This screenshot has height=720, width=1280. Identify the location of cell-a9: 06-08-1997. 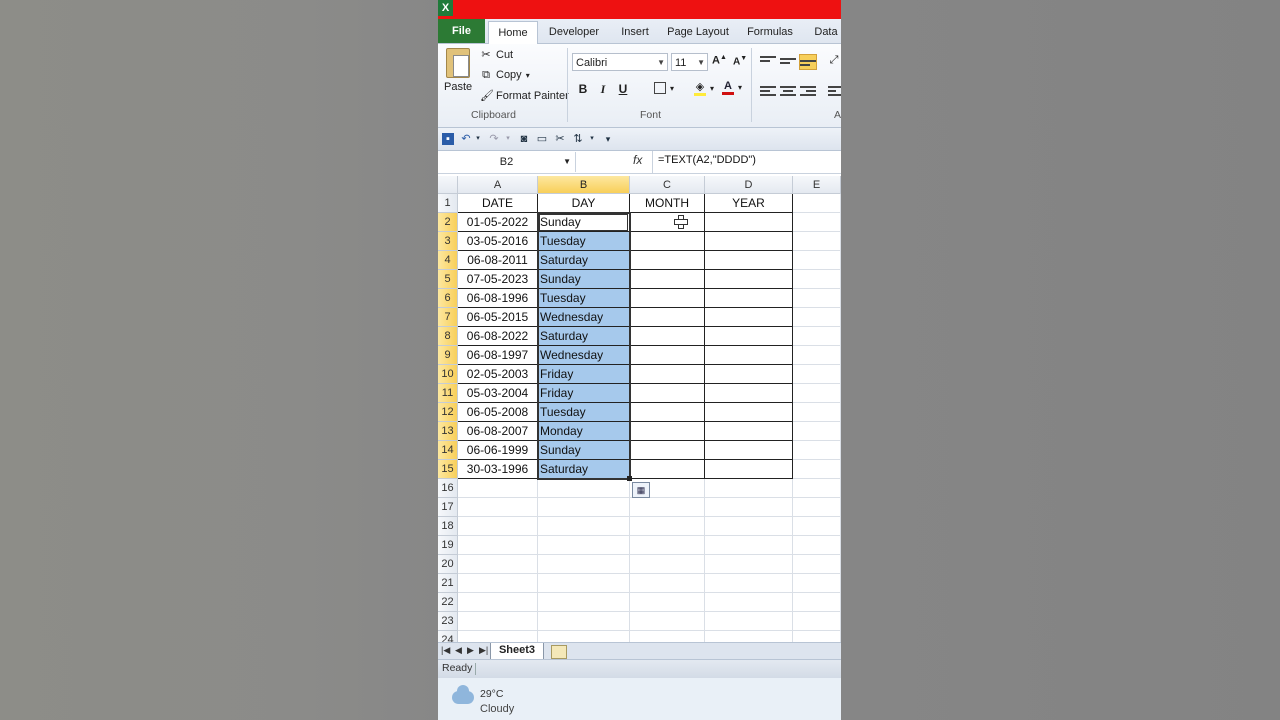
(498, 355).